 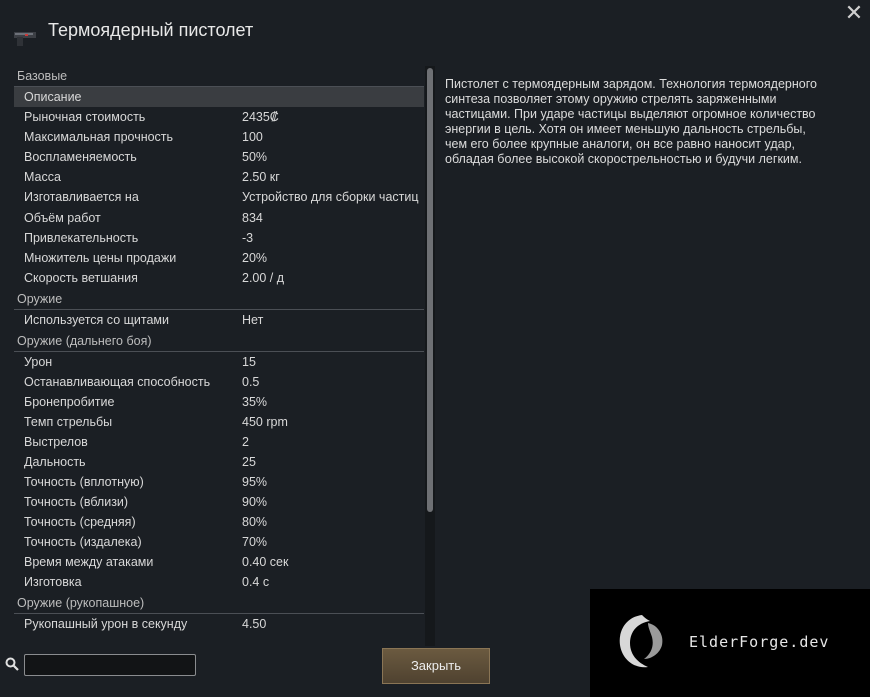 I want to click on section-header: Оружие, so click(x=219, y=299).